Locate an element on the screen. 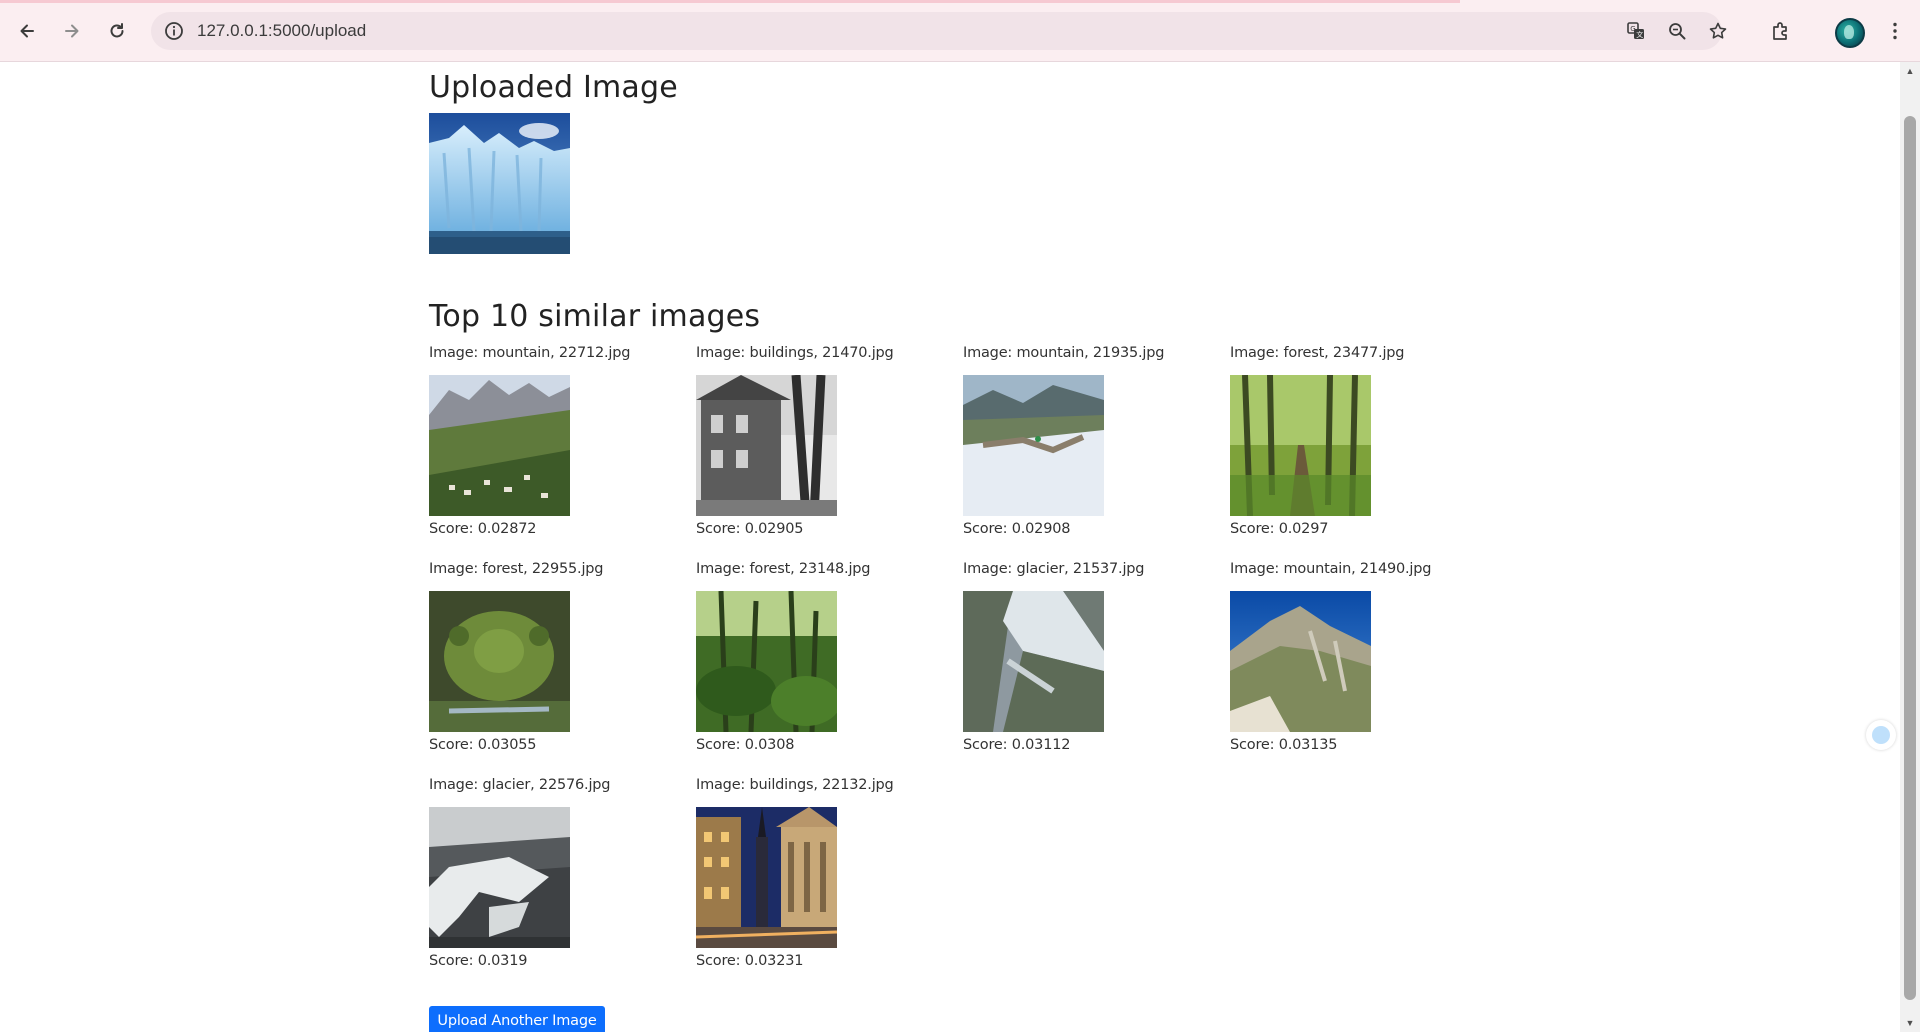 Image resolution: width=1920 pixels, height=1032 pixels. scroll-thumb is located at coordinates (1910, 558).